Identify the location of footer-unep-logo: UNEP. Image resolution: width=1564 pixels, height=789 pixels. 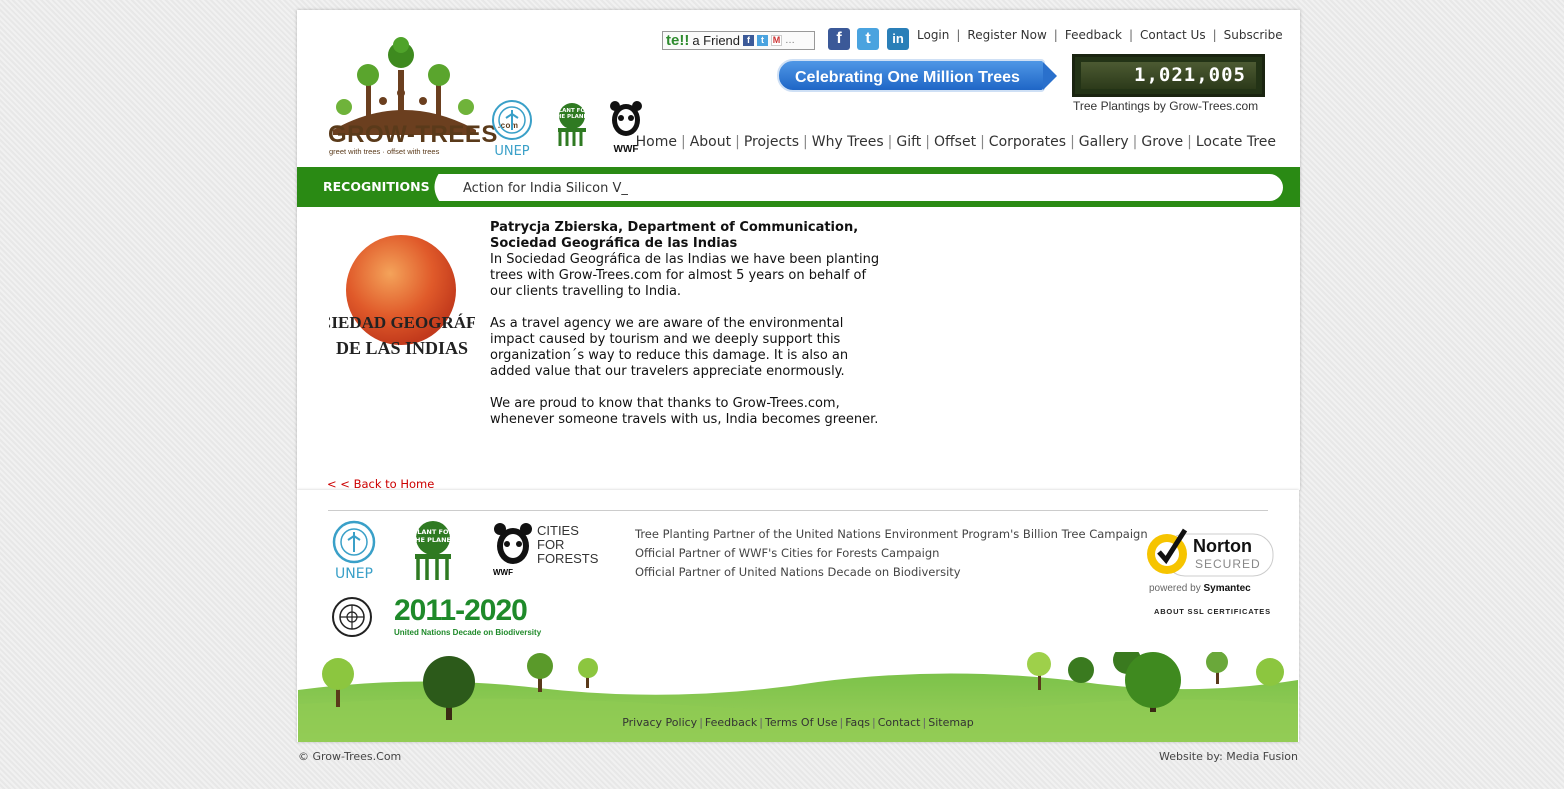
(354, 551).